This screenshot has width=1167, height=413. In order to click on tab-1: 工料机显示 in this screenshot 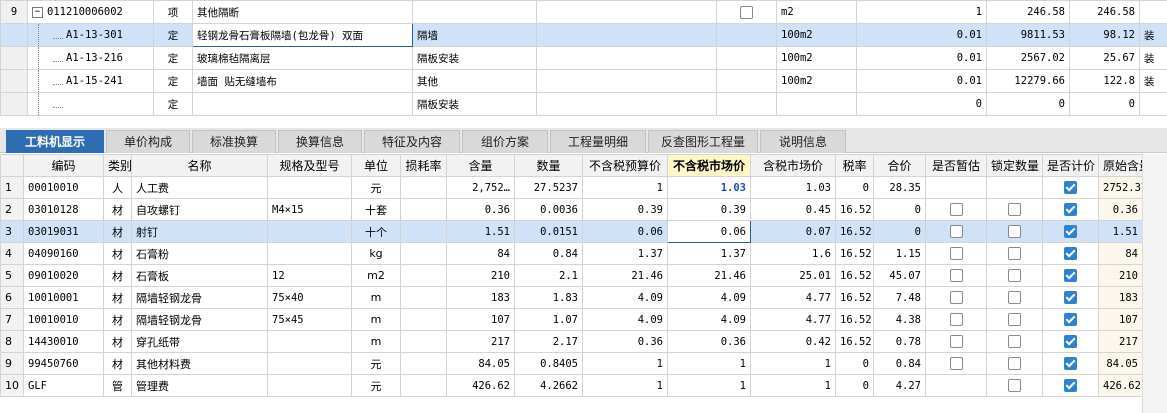, I will do `click(55, 141)`.